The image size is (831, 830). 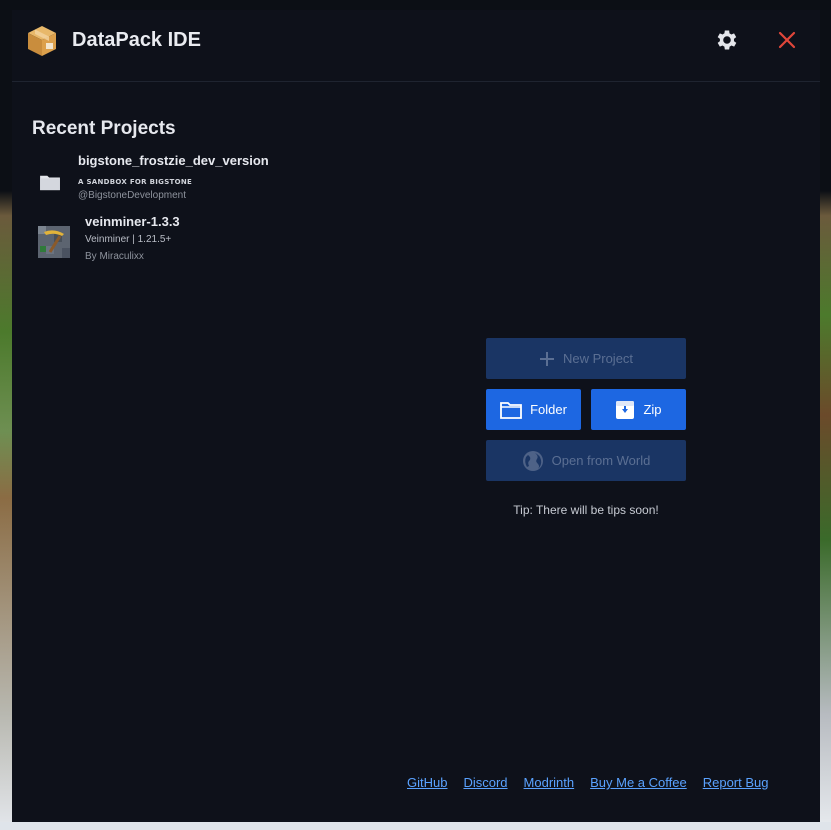 I want to click on app-title: DataPack IDE, so click(x=136, y=40).